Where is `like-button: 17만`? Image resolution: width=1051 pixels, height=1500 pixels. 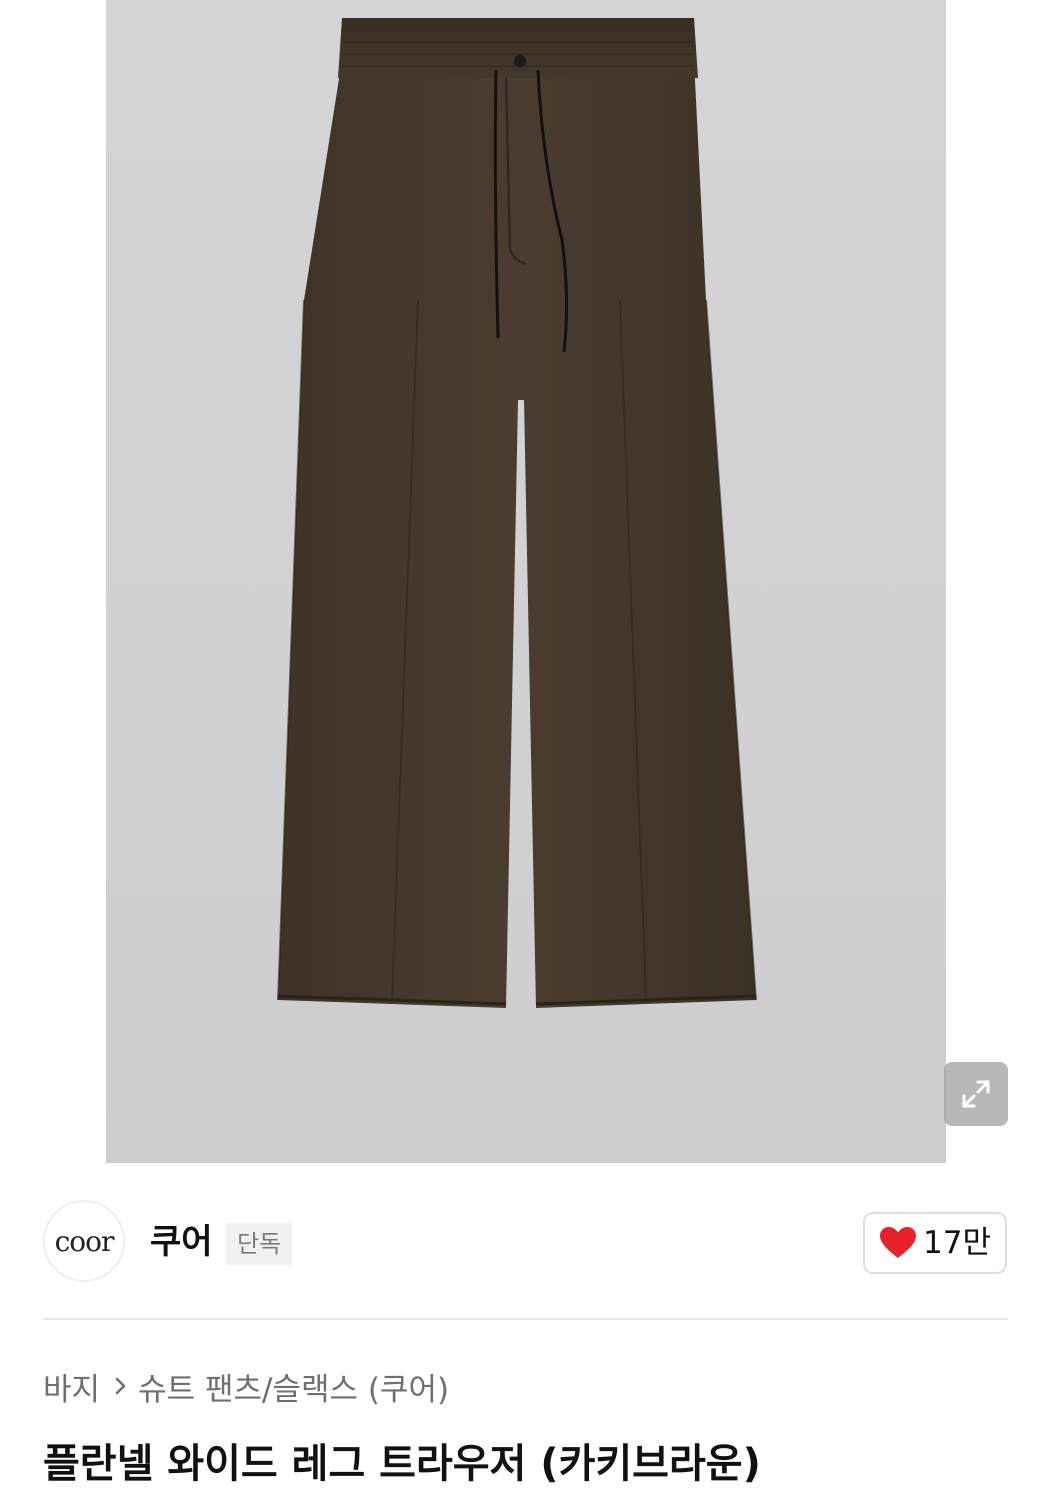
like-button: 17만 is located at coordinates (935, 1243).